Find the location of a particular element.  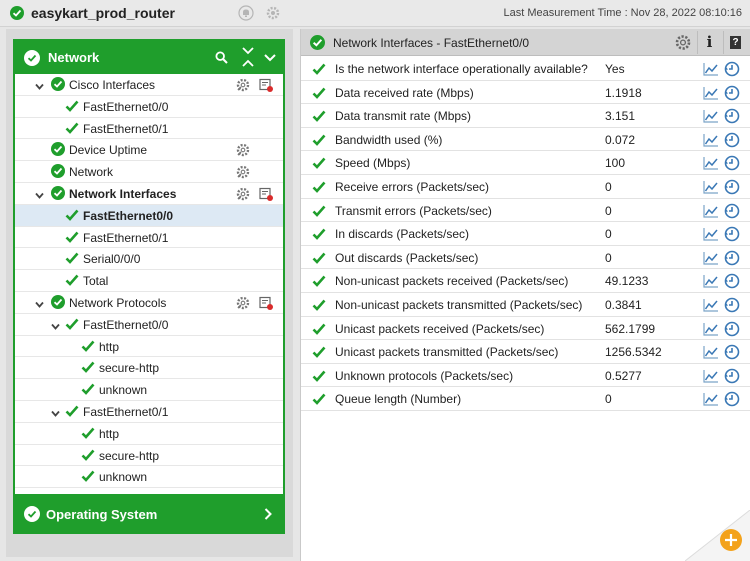

measurement-row: Speed (Mbps) 100 is located at coordinates (525, 163).